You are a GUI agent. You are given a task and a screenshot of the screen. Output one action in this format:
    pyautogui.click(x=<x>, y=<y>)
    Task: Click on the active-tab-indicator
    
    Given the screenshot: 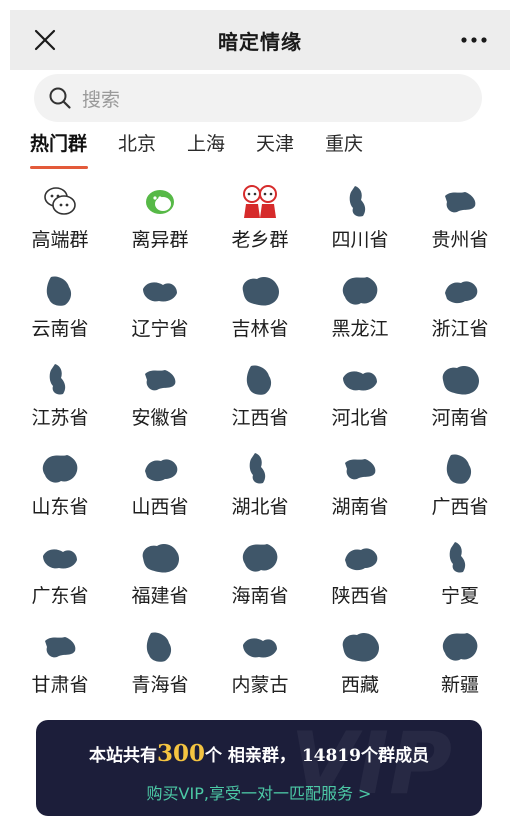 What is the action you would take?
    pyautogui.click(x=59, y=167)
    